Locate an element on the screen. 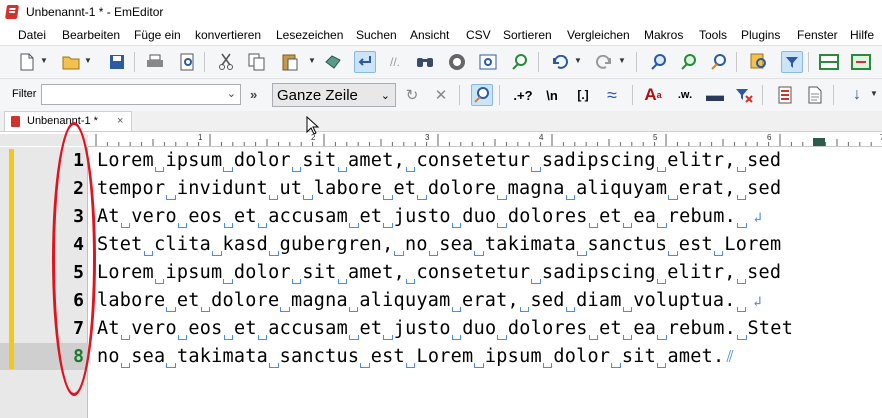 The image size is (882, 418). arrow-down-icon: ↓ is located at coordinates (857, 95).